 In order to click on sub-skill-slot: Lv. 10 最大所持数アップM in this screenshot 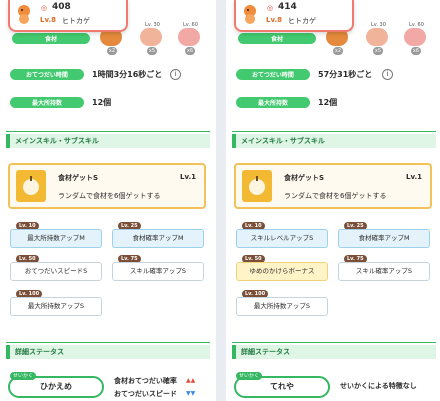, I will do `click(56, 236)`.